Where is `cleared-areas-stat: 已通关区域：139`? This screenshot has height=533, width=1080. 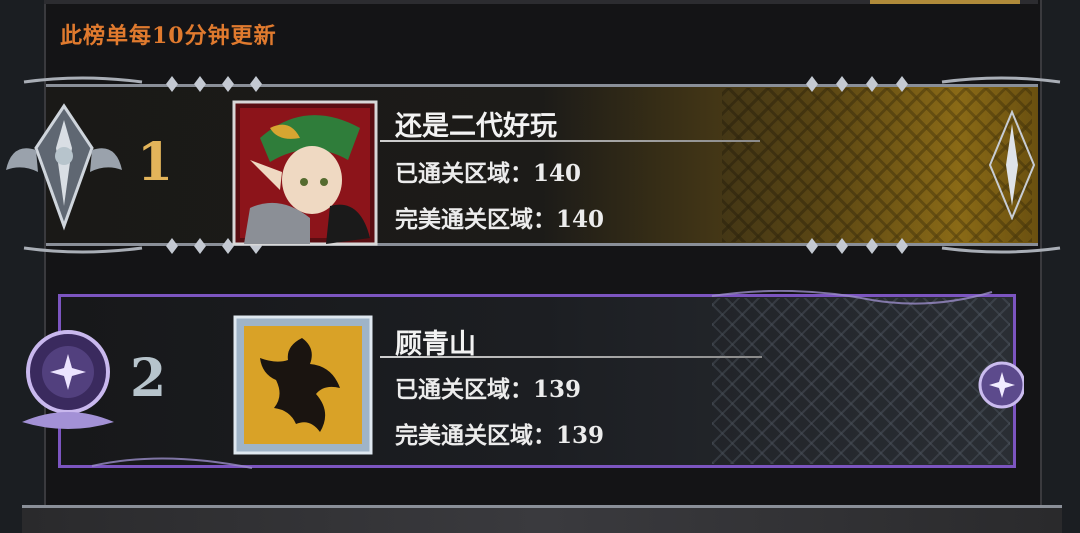
cleared-areas-stat: 已通关区域：139 is located at coordinates (488, 387).